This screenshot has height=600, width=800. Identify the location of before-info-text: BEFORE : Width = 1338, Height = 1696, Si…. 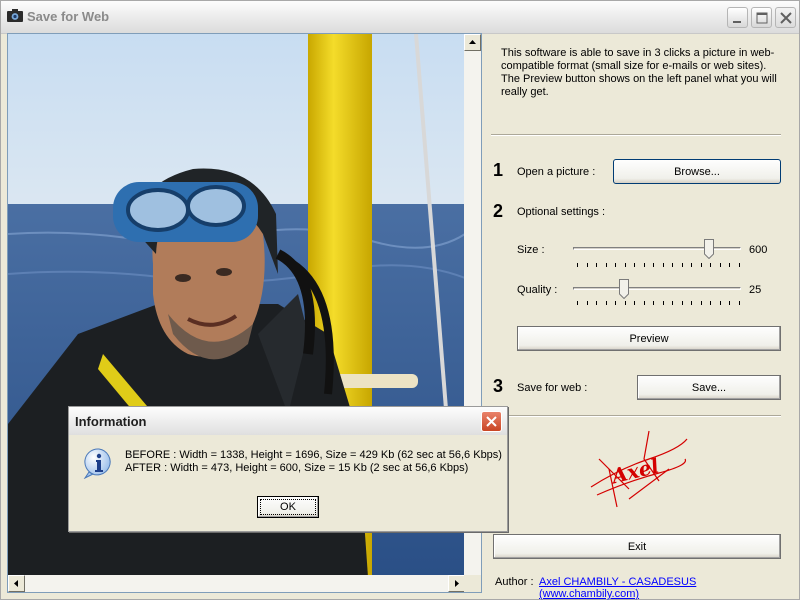
(313, 455).